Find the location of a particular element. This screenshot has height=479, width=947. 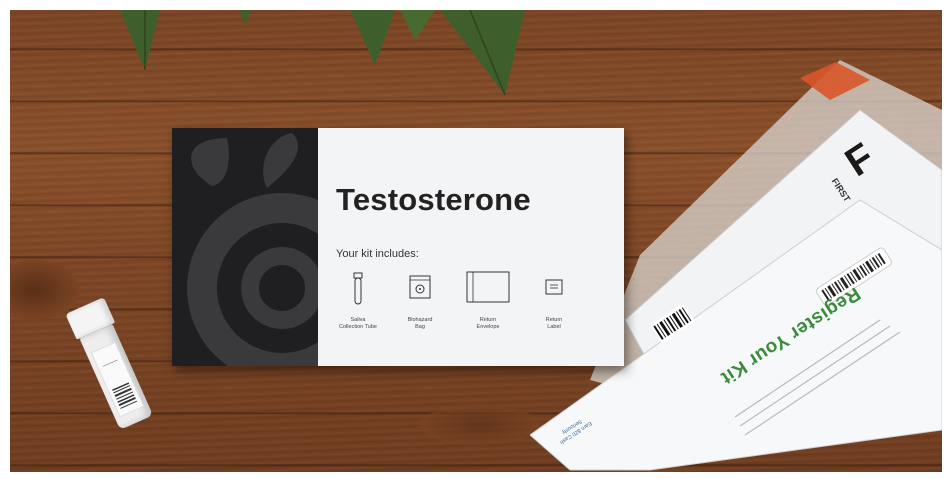

kit-item-label-line: Biohazard is located at coordinates (420, 320).